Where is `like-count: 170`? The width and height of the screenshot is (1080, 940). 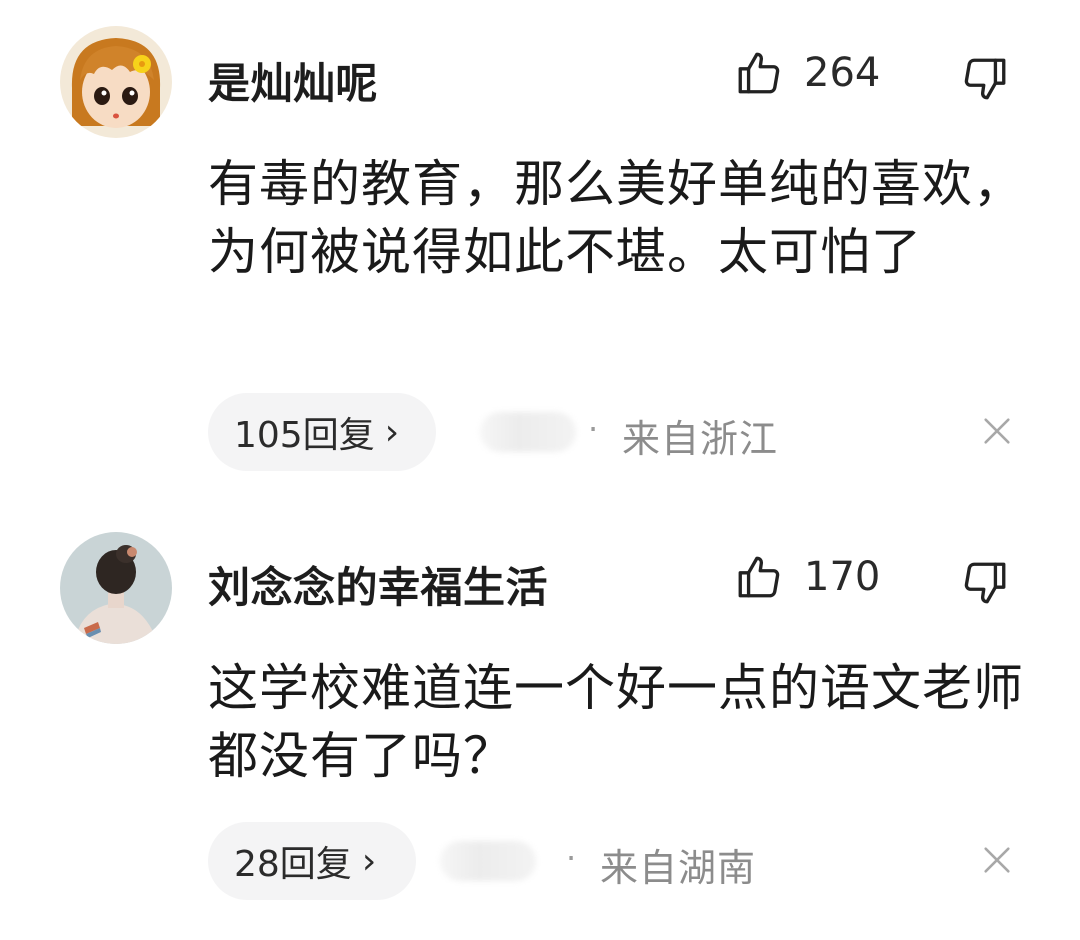
like-count: 170 is located at coordinates (842, 577).